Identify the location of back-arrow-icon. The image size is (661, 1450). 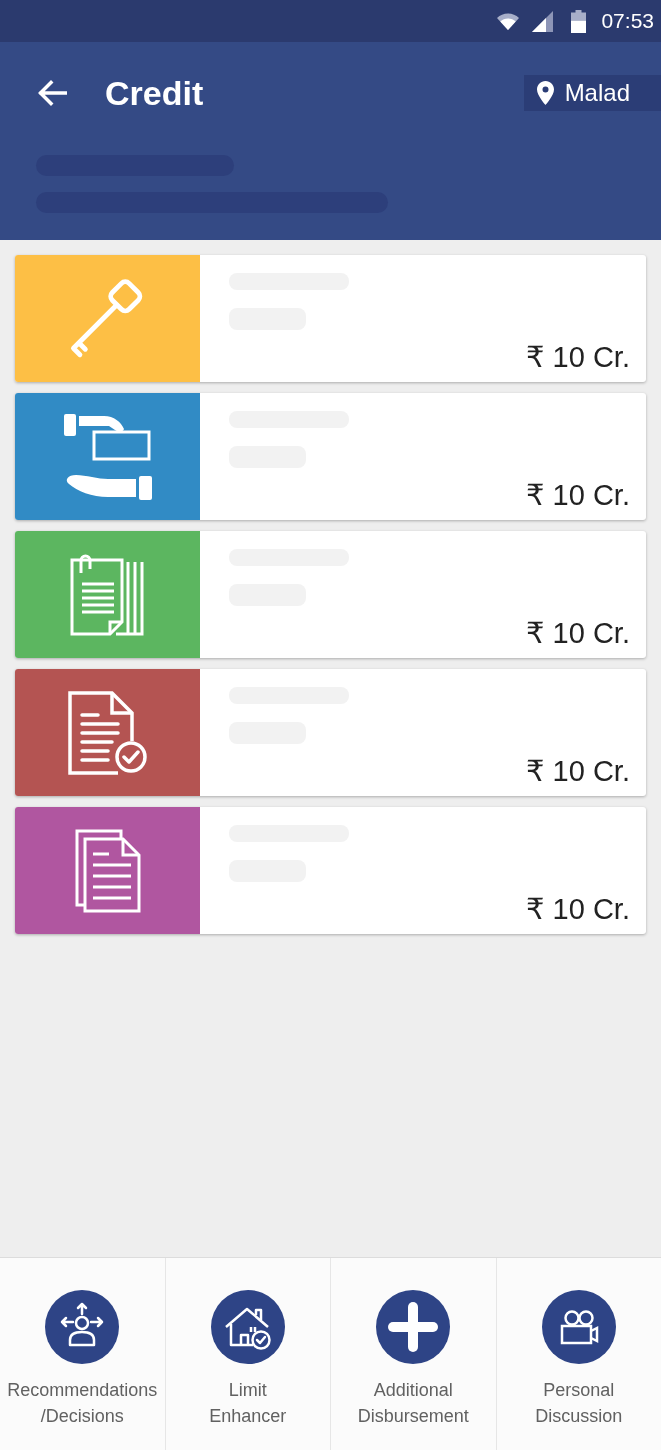
(52, 93).